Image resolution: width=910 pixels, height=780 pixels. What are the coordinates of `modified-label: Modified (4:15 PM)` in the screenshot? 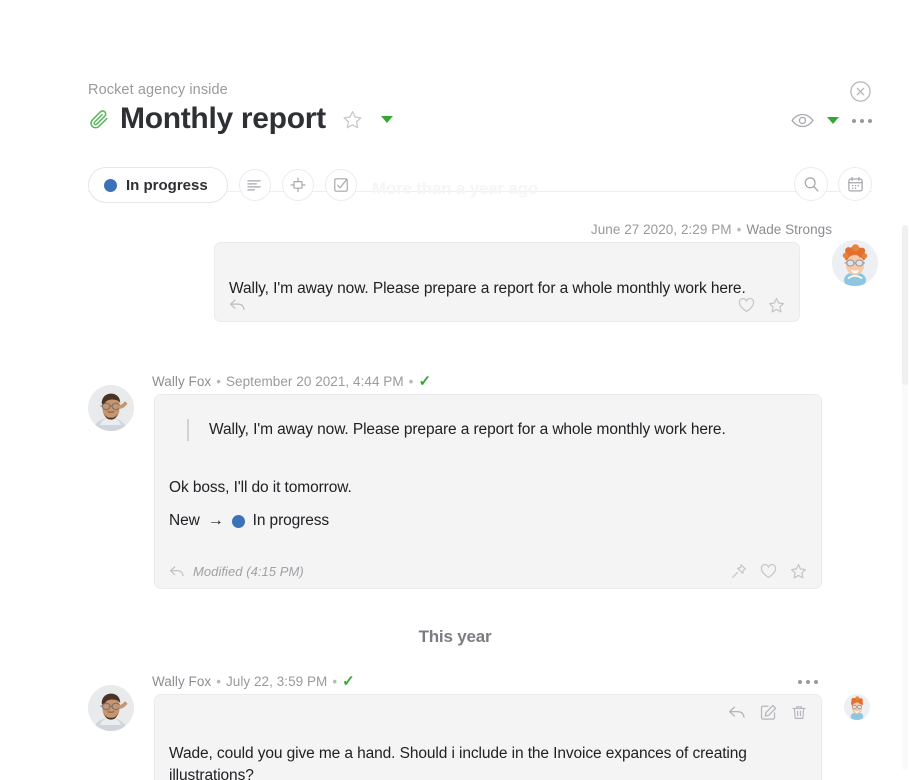 It's located at (248, 571).